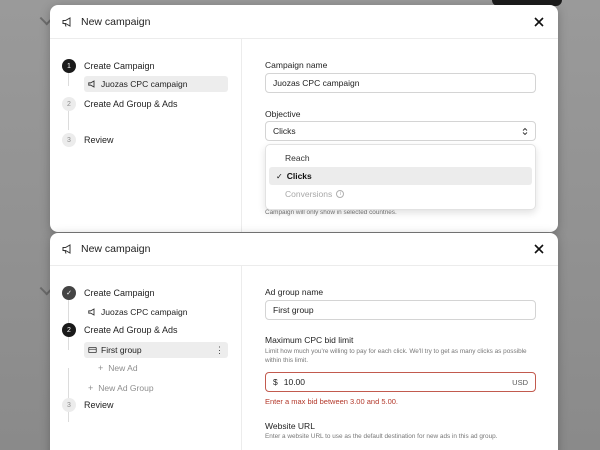 Image resolution: width=600 pixels, height=450 pixels. What do you see at coordinates (309, 194) in the screenshot?
I see `option-label: Conversions` at bounding box center [309, 194].